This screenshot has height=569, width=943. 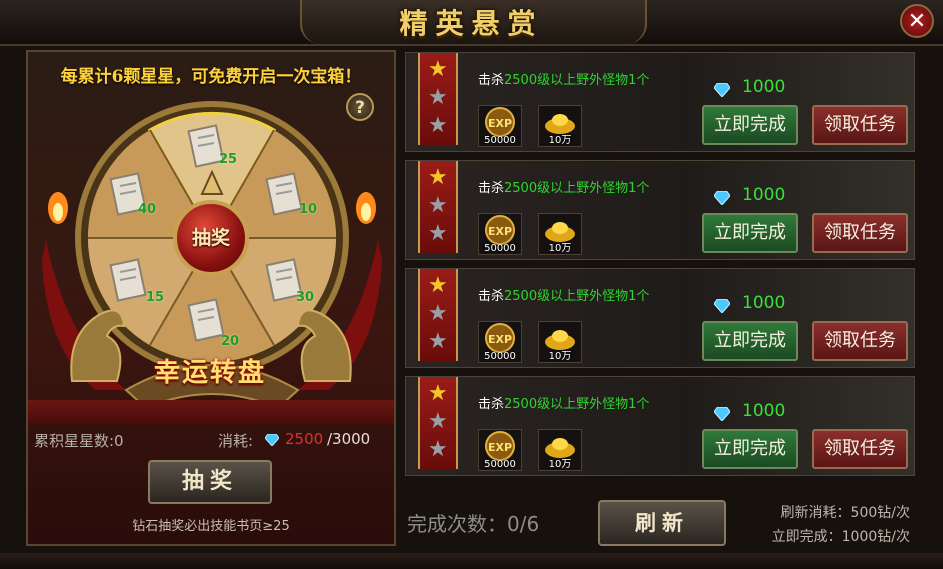 I want to click on wheel-slot-value: 15, so click(x=155, y=297).